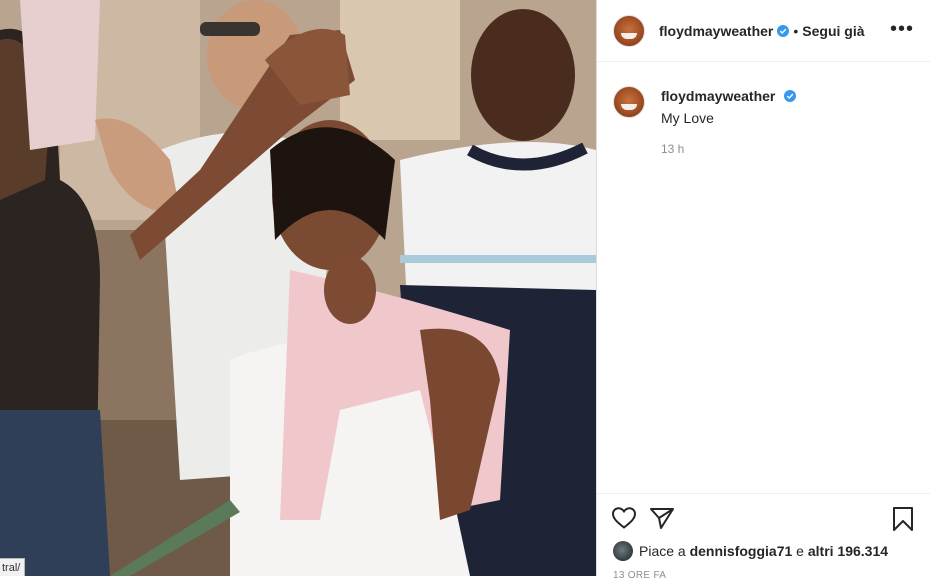  What do you see at coordinates (833, 31) in the screenshot?
I see `following-button: Segui già` at bounding box center [833, 31].